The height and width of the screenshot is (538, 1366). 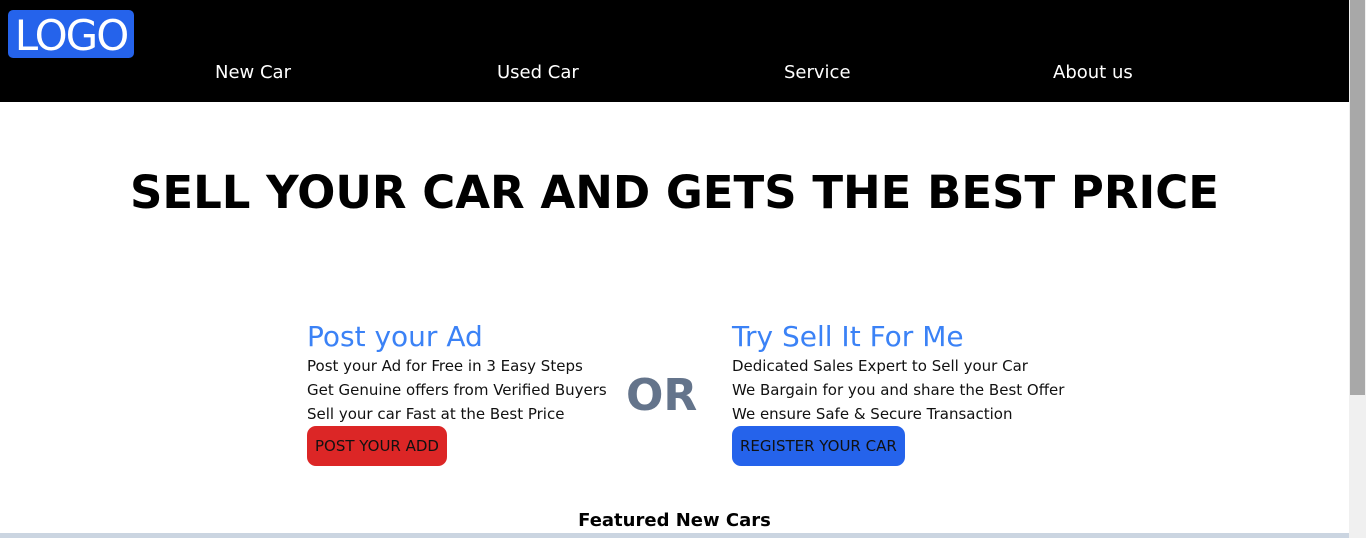 I want to click on nav-link-service: Service, so click(x=817, y=73).